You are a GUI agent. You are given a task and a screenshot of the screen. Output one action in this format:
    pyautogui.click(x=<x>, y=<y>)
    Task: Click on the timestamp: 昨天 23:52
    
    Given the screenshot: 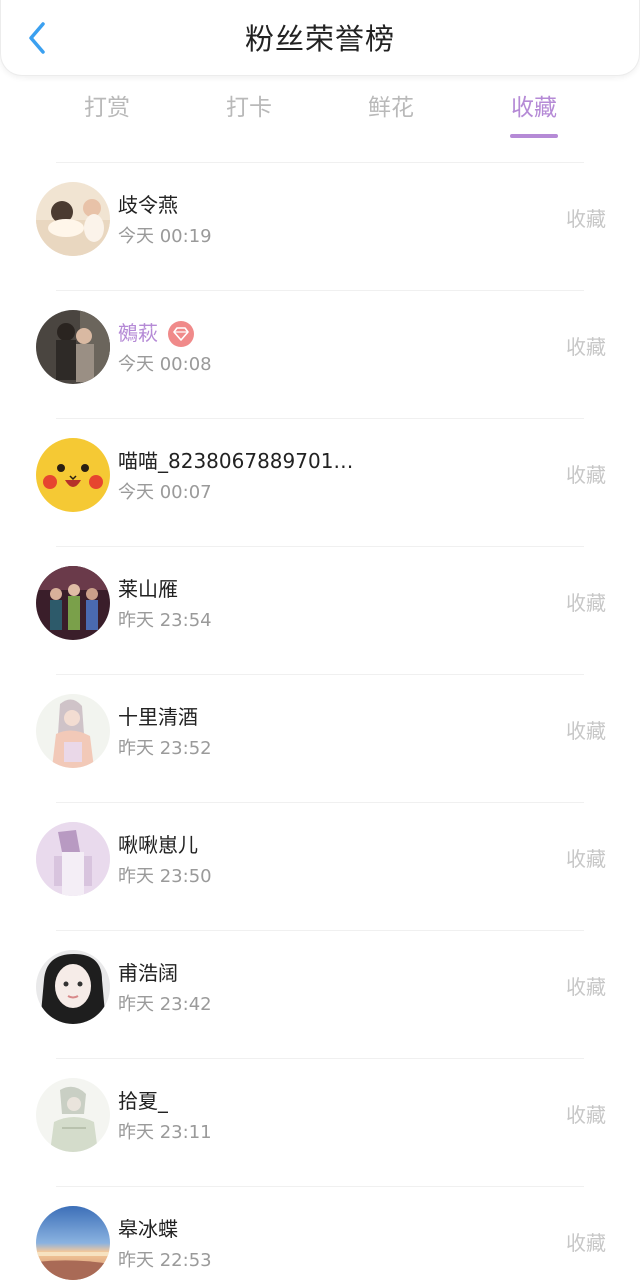 What is the action you would take?
    pyautogui.click(x=165, y=748)
    